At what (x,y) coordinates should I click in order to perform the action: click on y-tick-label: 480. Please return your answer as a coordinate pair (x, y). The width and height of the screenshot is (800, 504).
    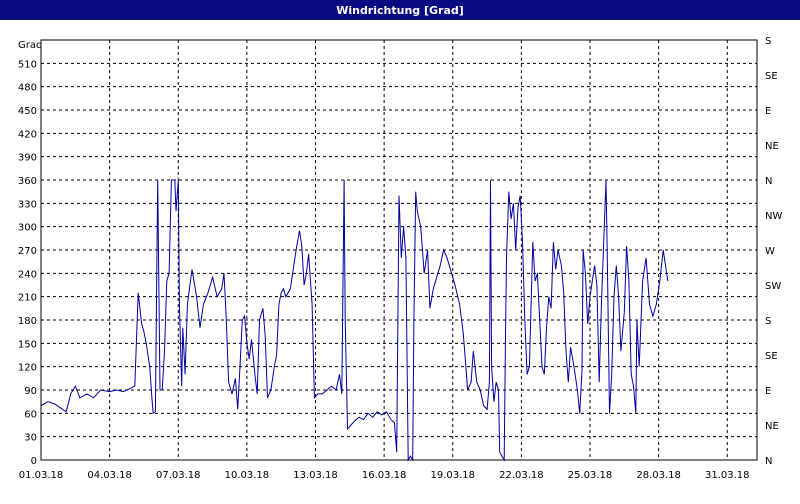
    Looking at the image, I should click on (27, 88).